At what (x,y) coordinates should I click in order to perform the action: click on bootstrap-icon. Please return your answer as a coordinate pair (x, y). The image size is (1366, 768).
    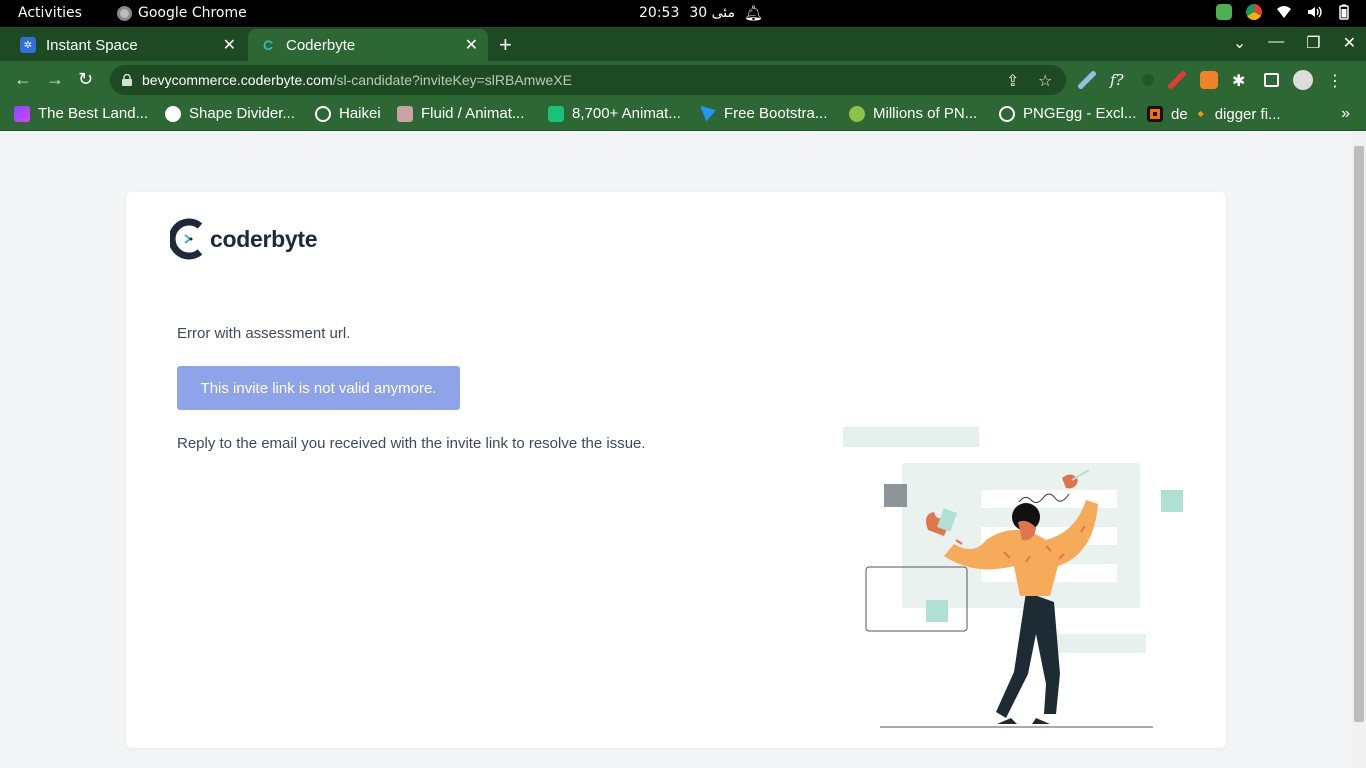
    Looking at the image, I should click on (708, 113).